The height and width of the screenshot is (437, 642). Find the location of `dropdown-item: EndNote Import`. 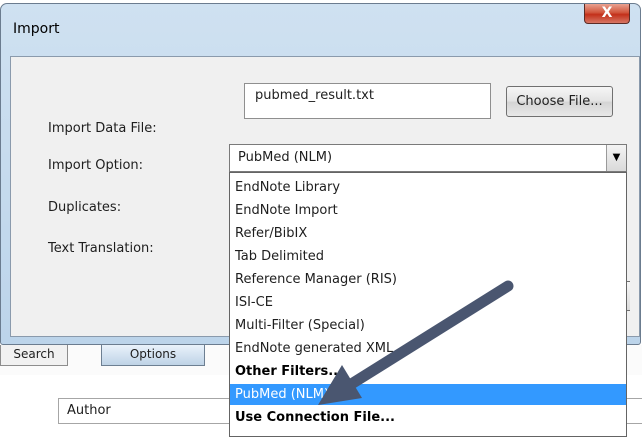

dropdown-item: EndNote Import is located at coordinates (428, 210).